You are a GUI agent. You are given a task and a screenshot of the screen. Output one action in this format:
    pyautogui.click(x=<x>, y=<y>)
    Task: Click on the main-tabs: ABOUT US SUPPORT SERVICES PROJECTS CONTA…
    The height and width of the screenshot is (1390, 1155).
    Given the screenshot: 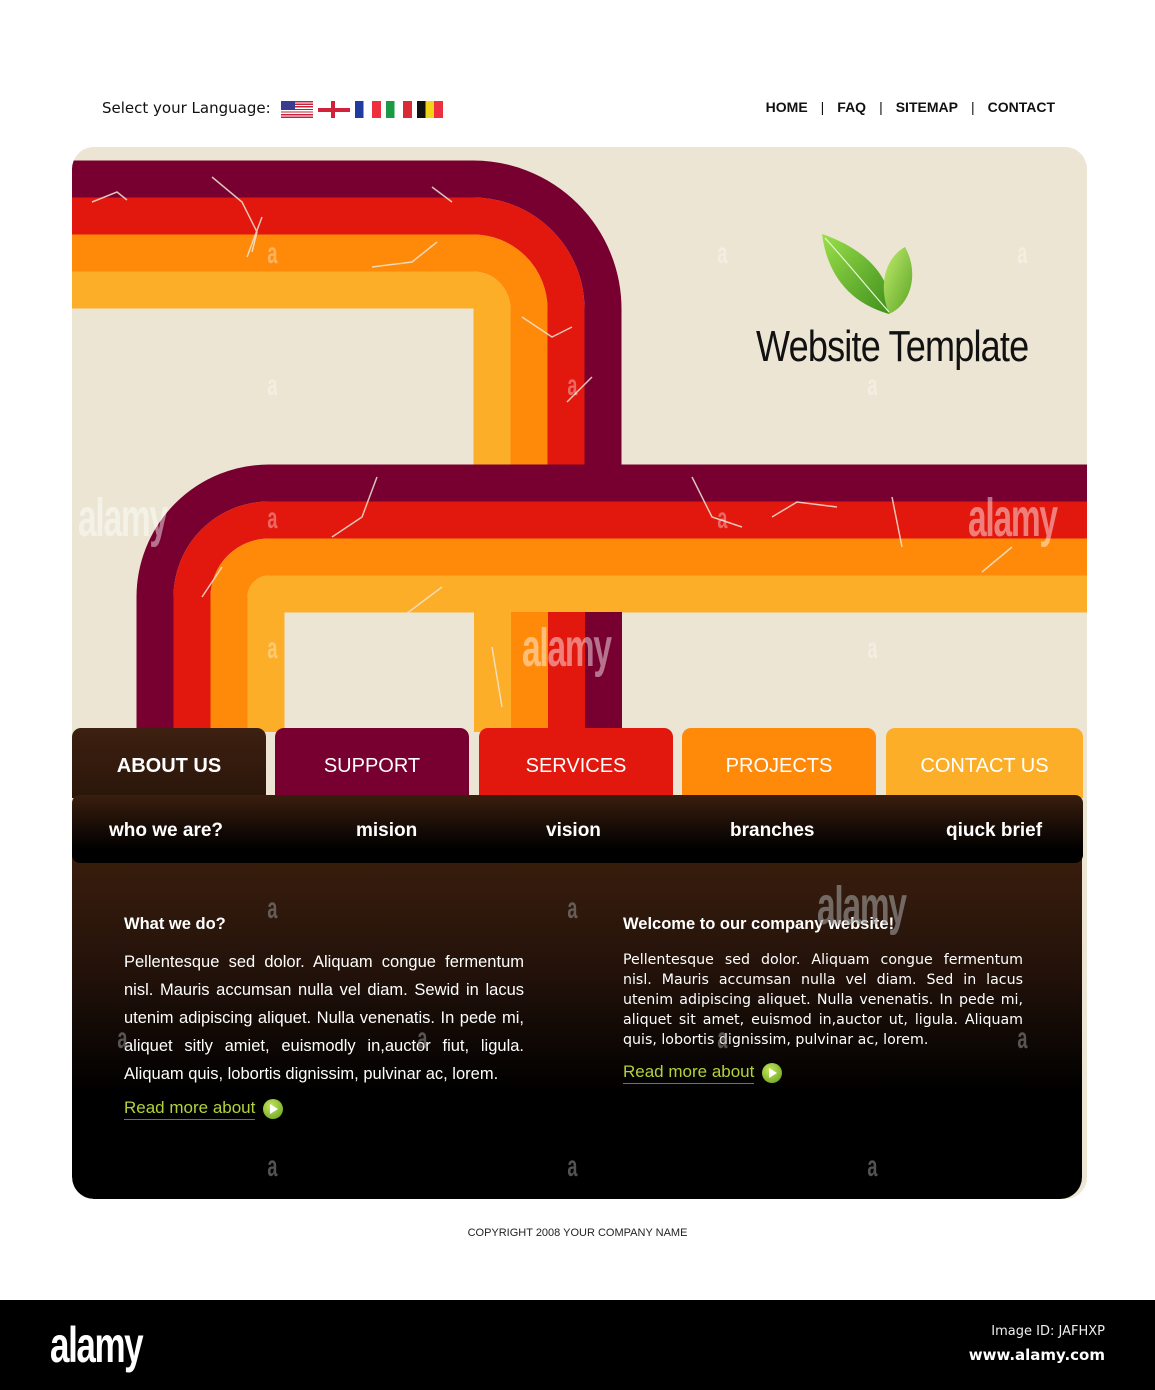 What is the action you would take?
    pyautogui.click(x=579, y=763)
    